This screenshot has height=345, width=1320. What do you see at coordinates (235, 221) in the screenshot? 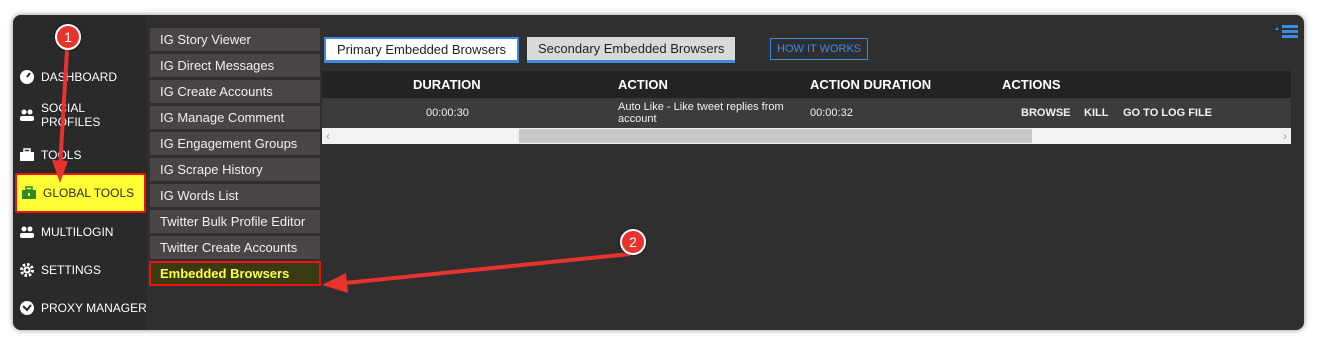
I see `submenu-item-twitter-bulk-profile-editor: Twitter Bulk Profile Editor` at bounding box center [235, 221].